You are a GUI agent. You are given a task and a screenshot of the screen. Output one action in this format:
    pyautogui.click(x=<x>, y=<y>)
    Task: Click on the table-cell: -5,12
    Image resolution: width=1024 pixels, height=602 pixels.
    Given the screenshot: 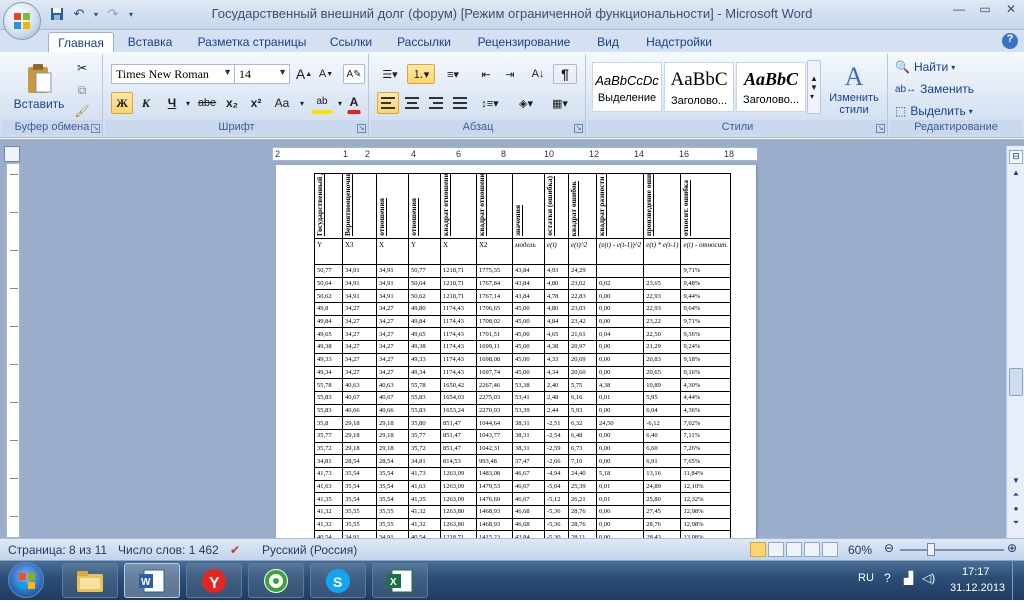 What is the action you would take?
    pyautogui.click(x=556, y=499)
    